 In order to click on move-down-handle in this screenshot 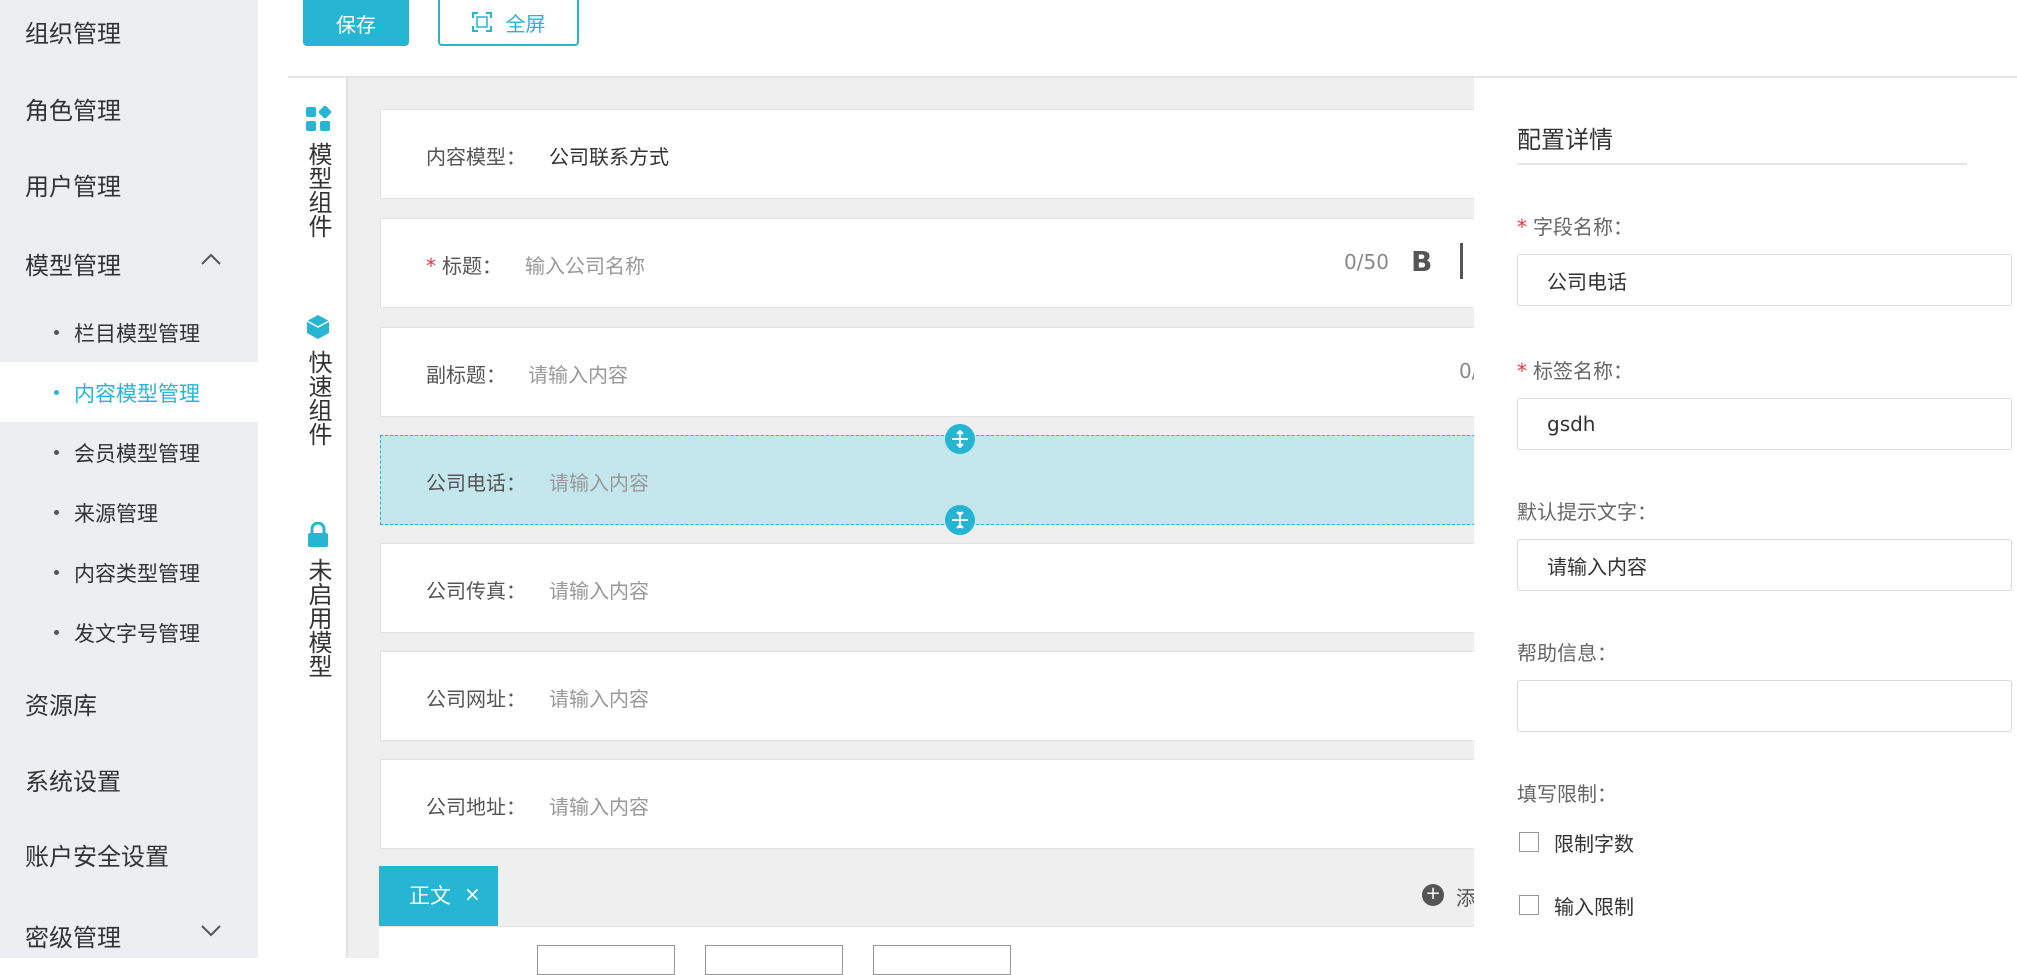, I will do `click(960, 520)`.